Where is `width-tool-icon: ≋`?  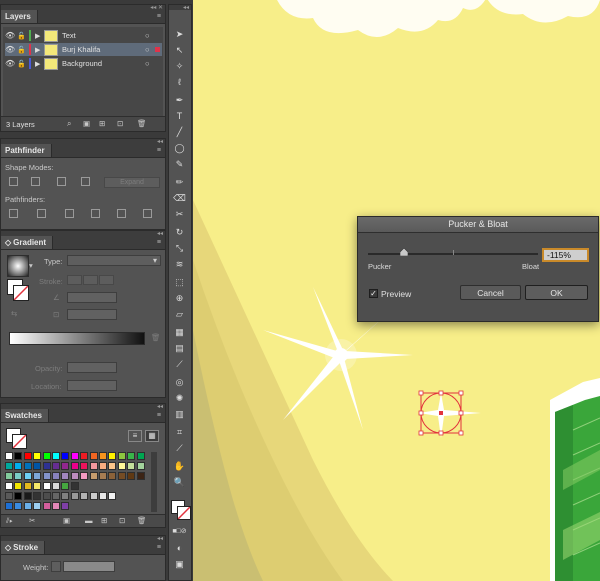
width-tool-icon: ≋ is located at coordinates (179, 264).